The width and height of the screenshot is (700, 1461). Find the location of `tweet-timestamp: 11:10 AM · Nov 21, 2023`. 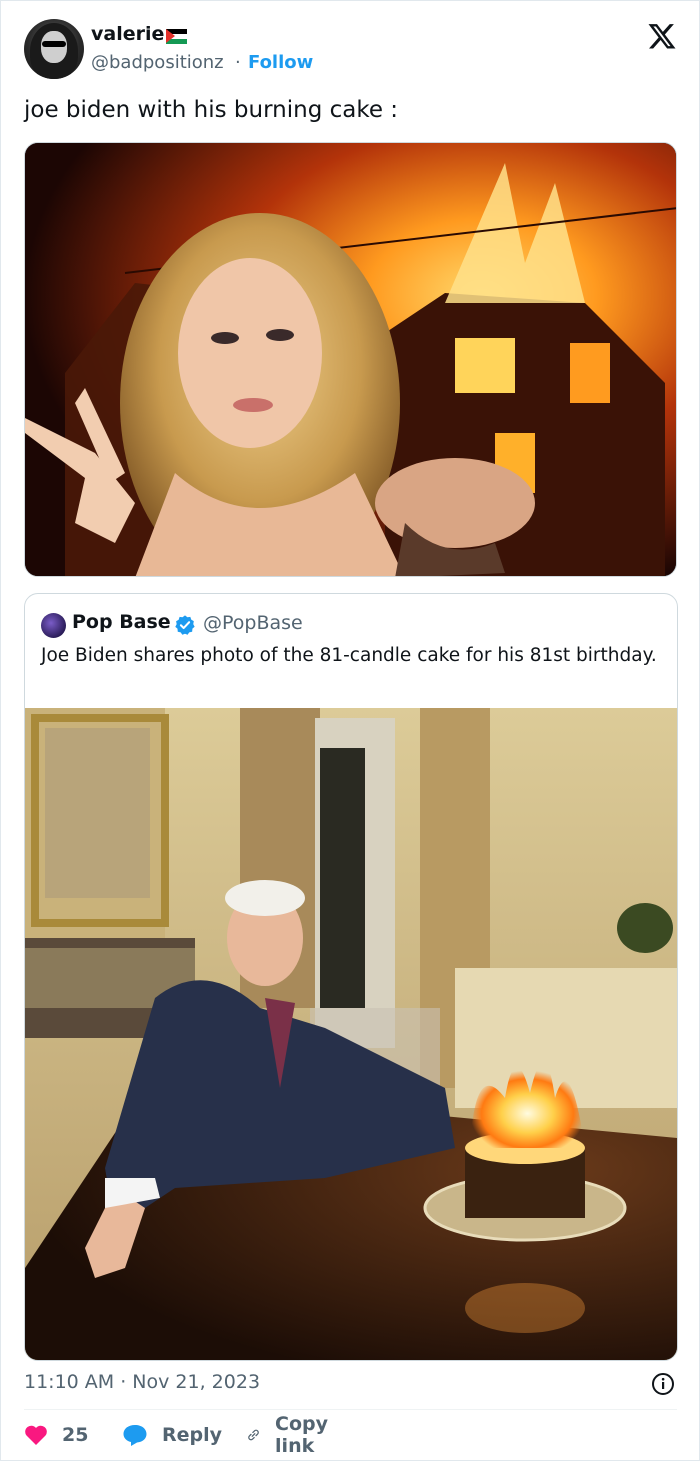

tweet-timestamp: 11:10 AM · Nov 21, 2023 is located at coordinates (142, 1382).